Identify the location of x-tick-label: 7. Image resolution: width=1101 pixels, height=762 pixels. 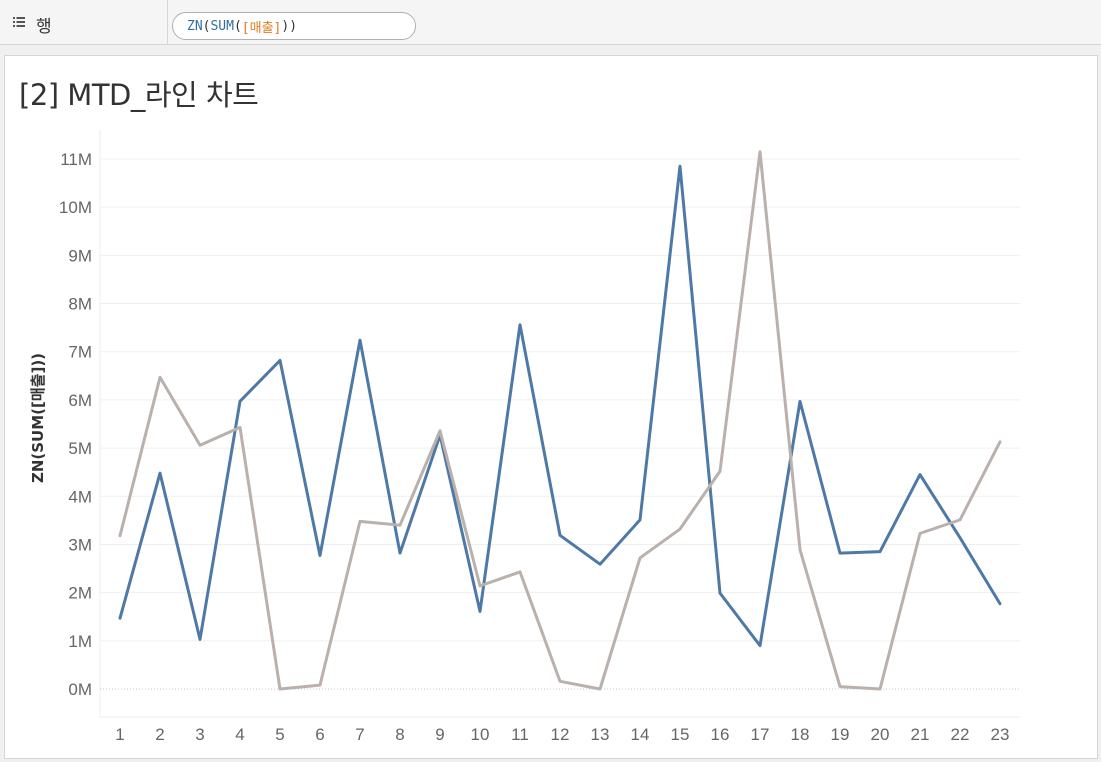
(359, 734).